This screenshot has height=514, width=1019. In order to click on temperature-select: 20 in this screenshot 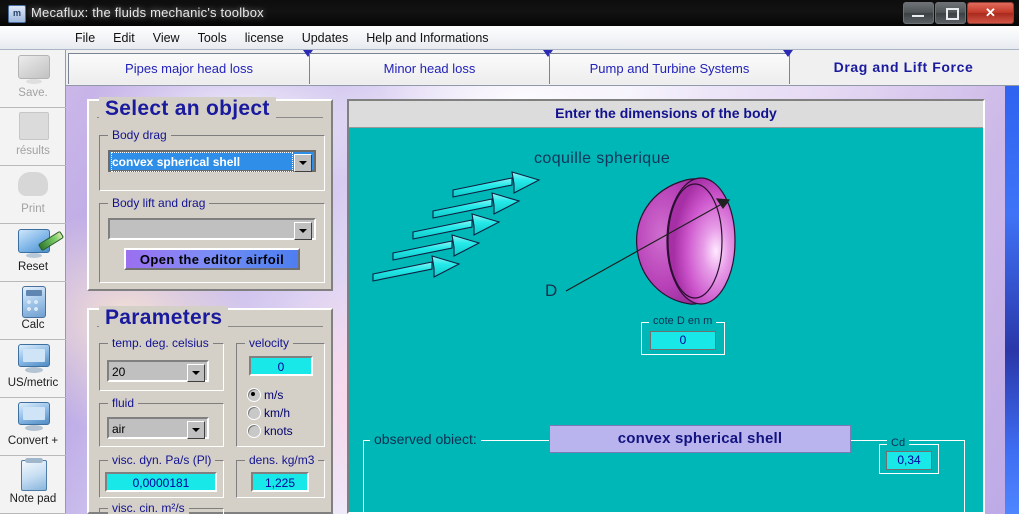, I will do `click(158, 371)`.